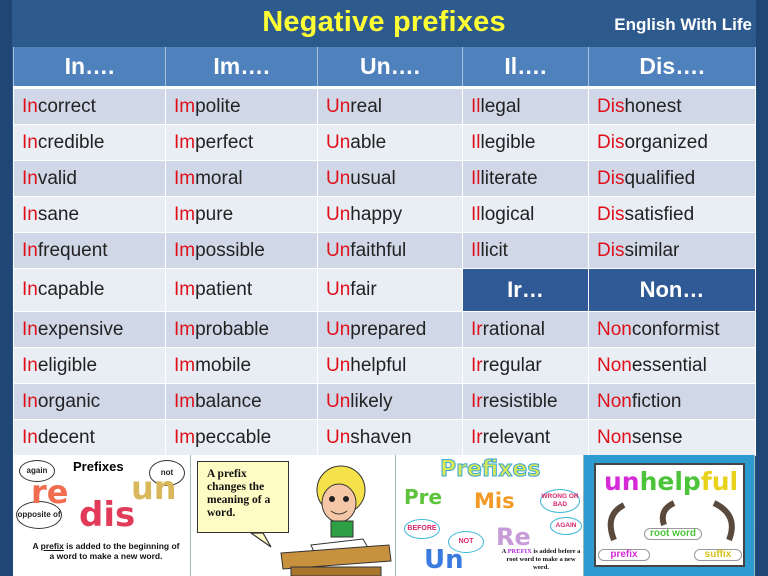 Image resolution: width=768 pixels, height=576 pixels. What do you see at coordinates (669, 515) in the screenshot?
I see `illustration-unhelpful: unhelpful prefix root word suffix` at bounding box center [669, 515].